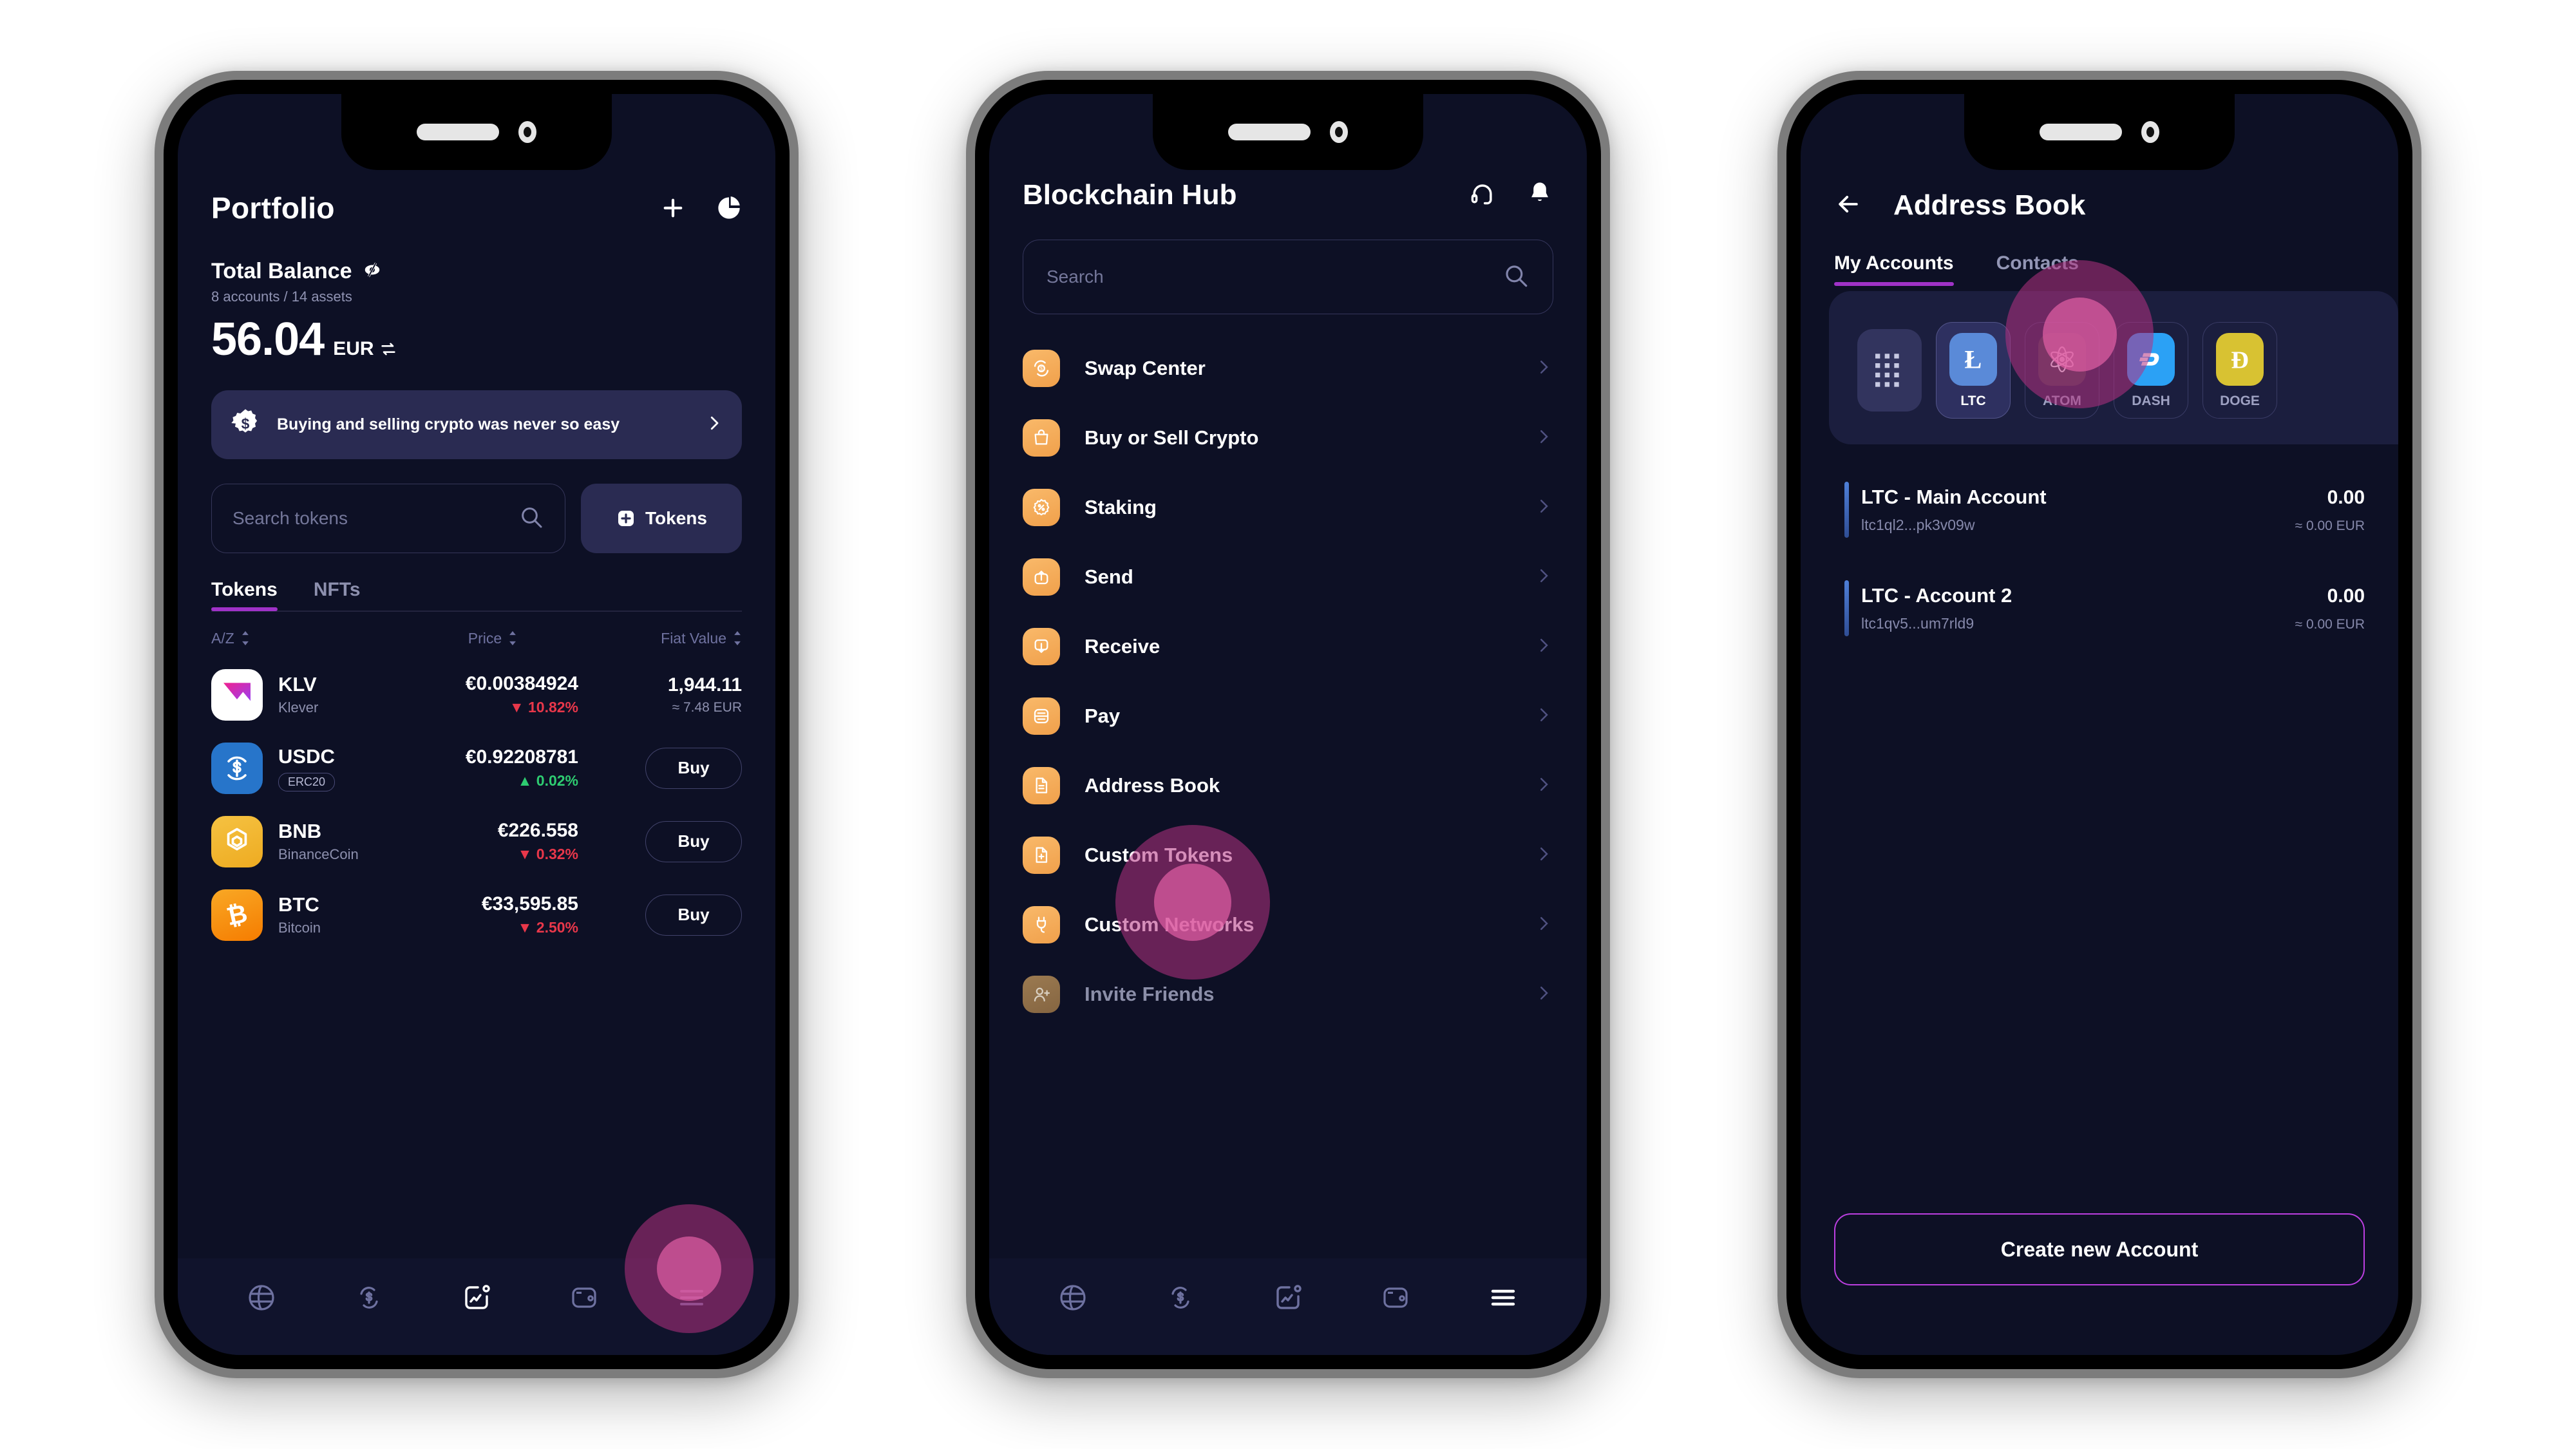  What do you see at coordinates (1288, 995) in the screenshot?
I see `menu-item-invite-friends: Invite Friends` at bounding box center [1288, 995].